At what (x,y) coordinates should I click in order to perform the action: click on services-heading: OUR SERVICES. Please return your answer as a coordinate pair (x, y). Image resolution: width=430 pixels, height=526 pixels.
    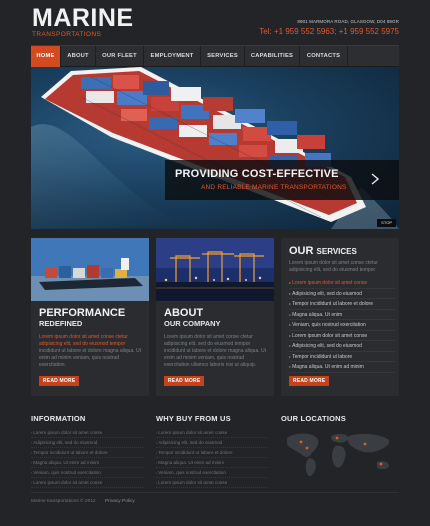
    Looking at the image, I should click on (323, 251).